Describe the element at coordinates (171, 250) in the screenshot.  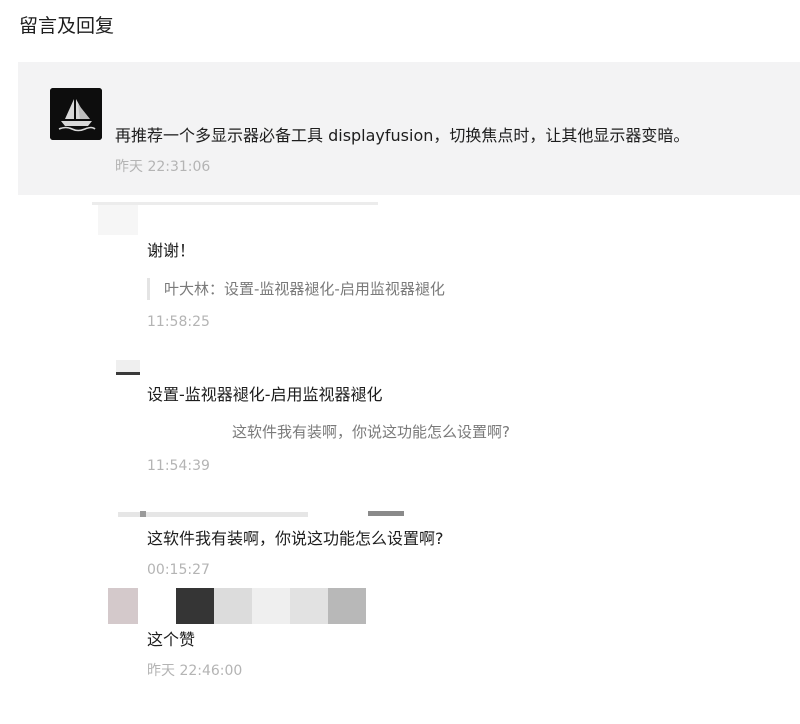
I see `reply-text: 谢谢！` at that location.